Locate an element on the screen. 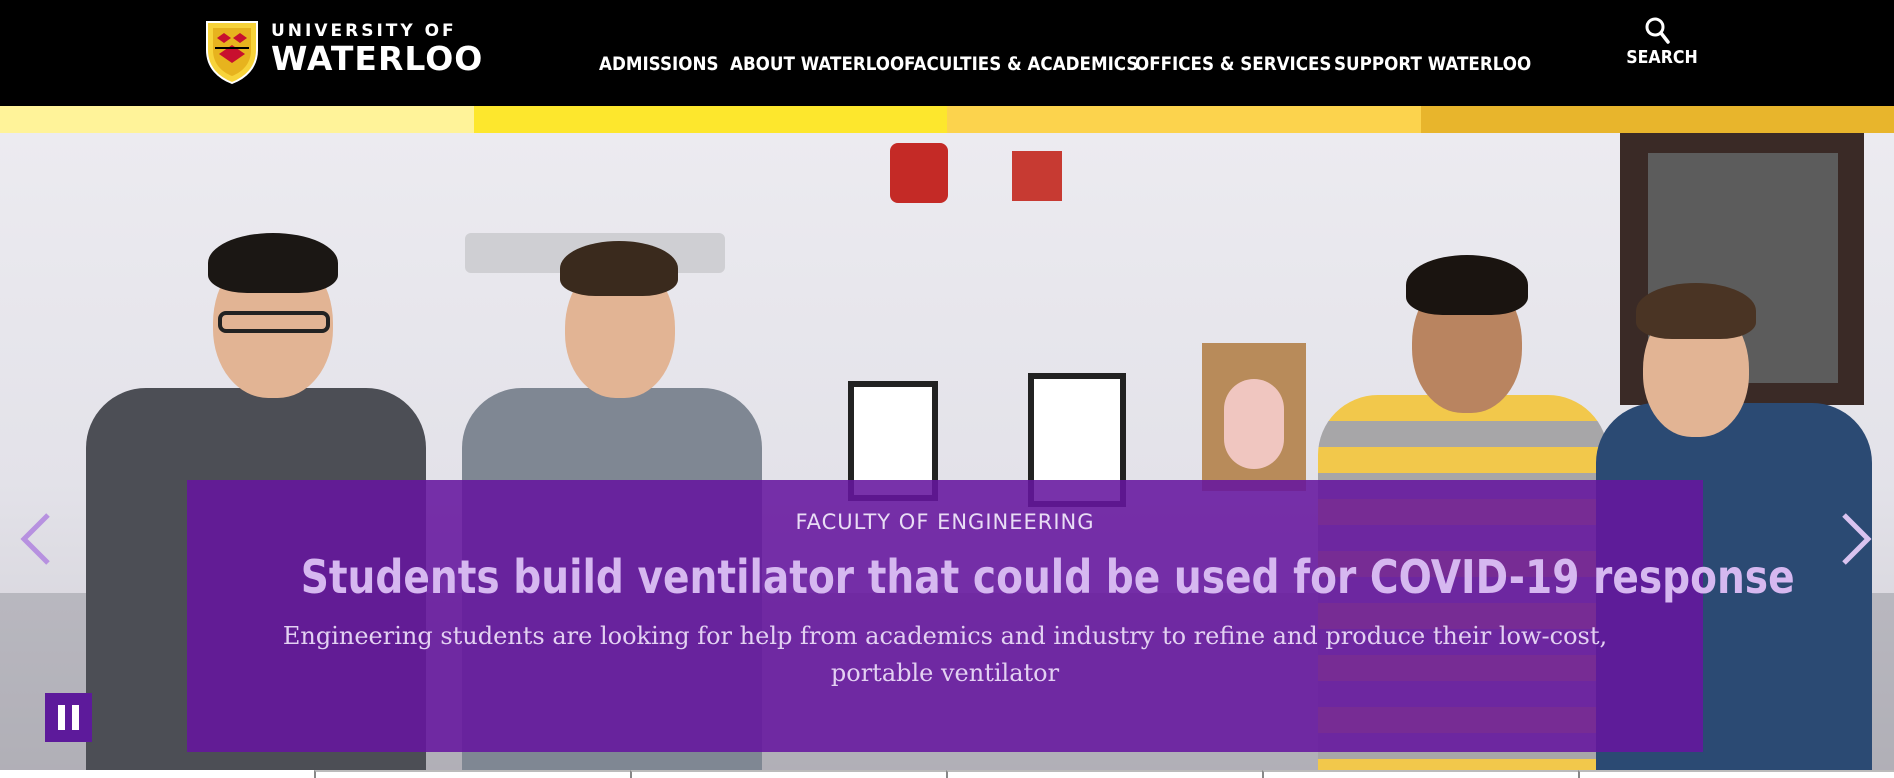 This screenshot has width=1894, height=778. nav-support-waterloo: SUPPORT WATERLOO is located at coordinates (1432, 64).